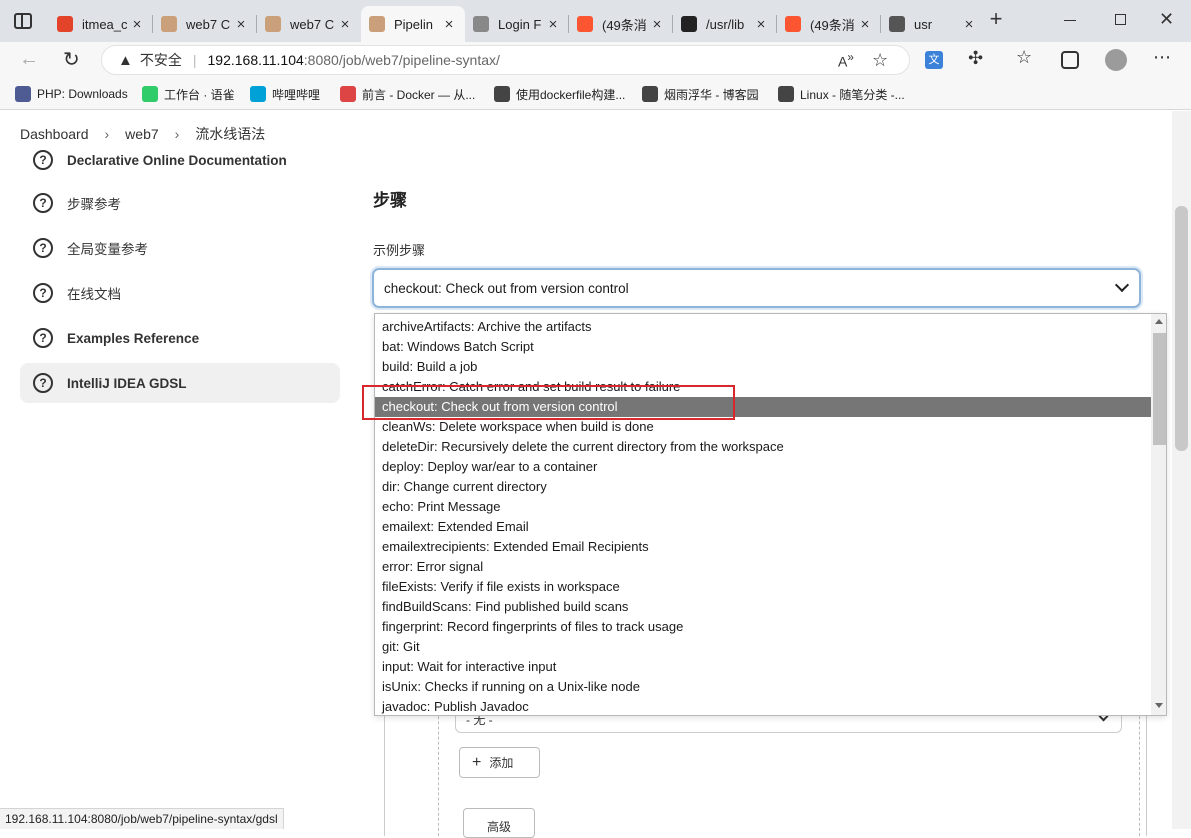 Image resolution: width=1191 pixels, height=838 pixels. What do you see at coordinates (711, 94) in the screenshot?
I see `bookmark-label: 烟雨浮华 - 博客园` at bounding box center [711, 94].